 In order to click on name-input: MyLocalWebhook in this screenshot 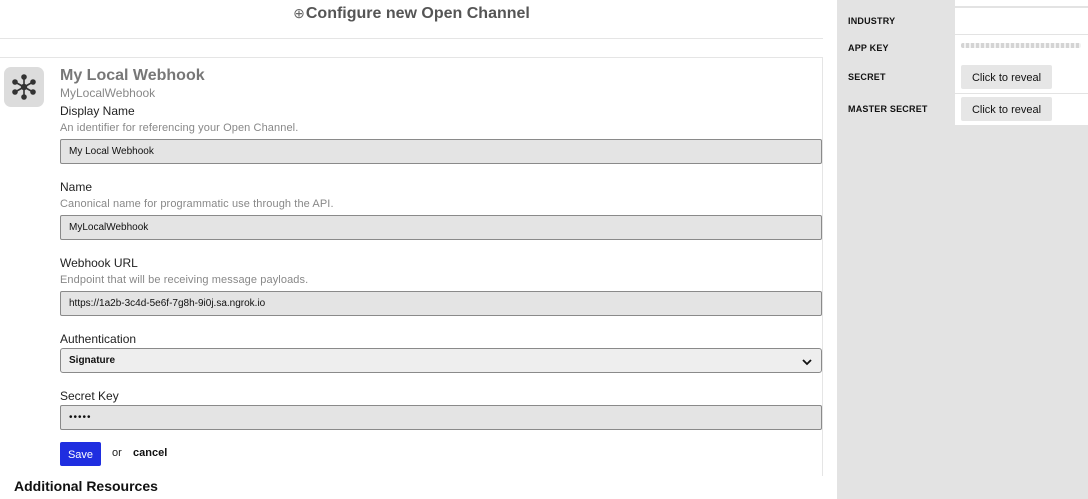, I will do `click(441, 227)`.